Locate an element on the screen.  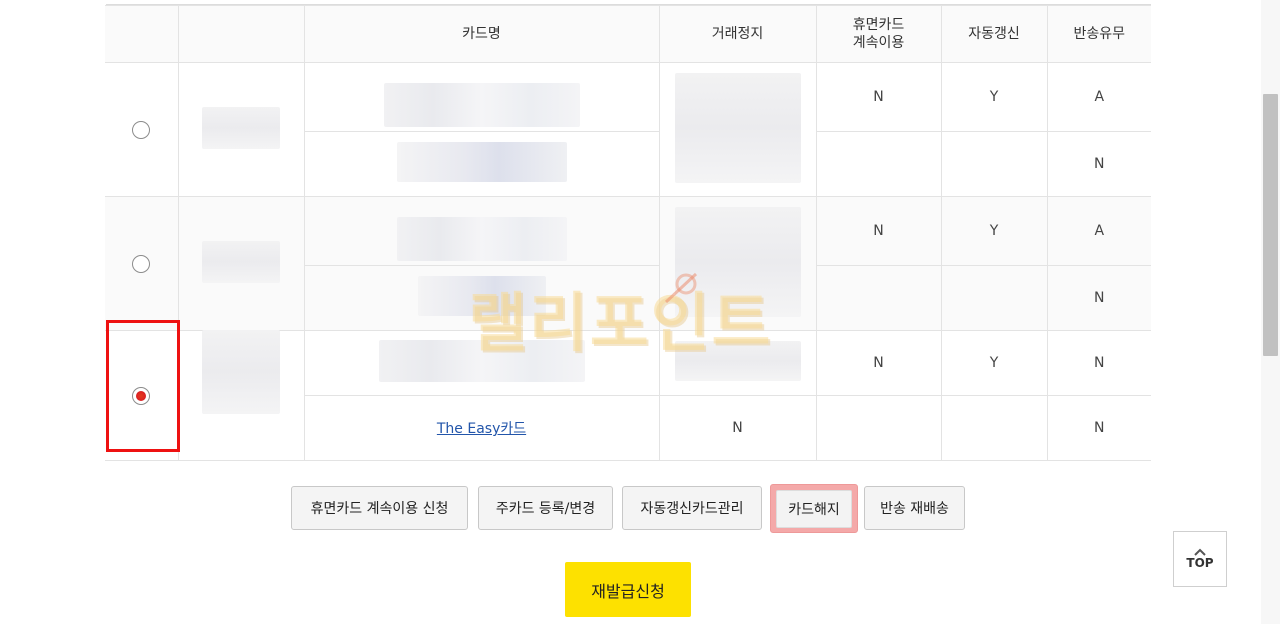
header-dormant-continue: 휴면카드 계속이용 is located at coordinates (878, 34).